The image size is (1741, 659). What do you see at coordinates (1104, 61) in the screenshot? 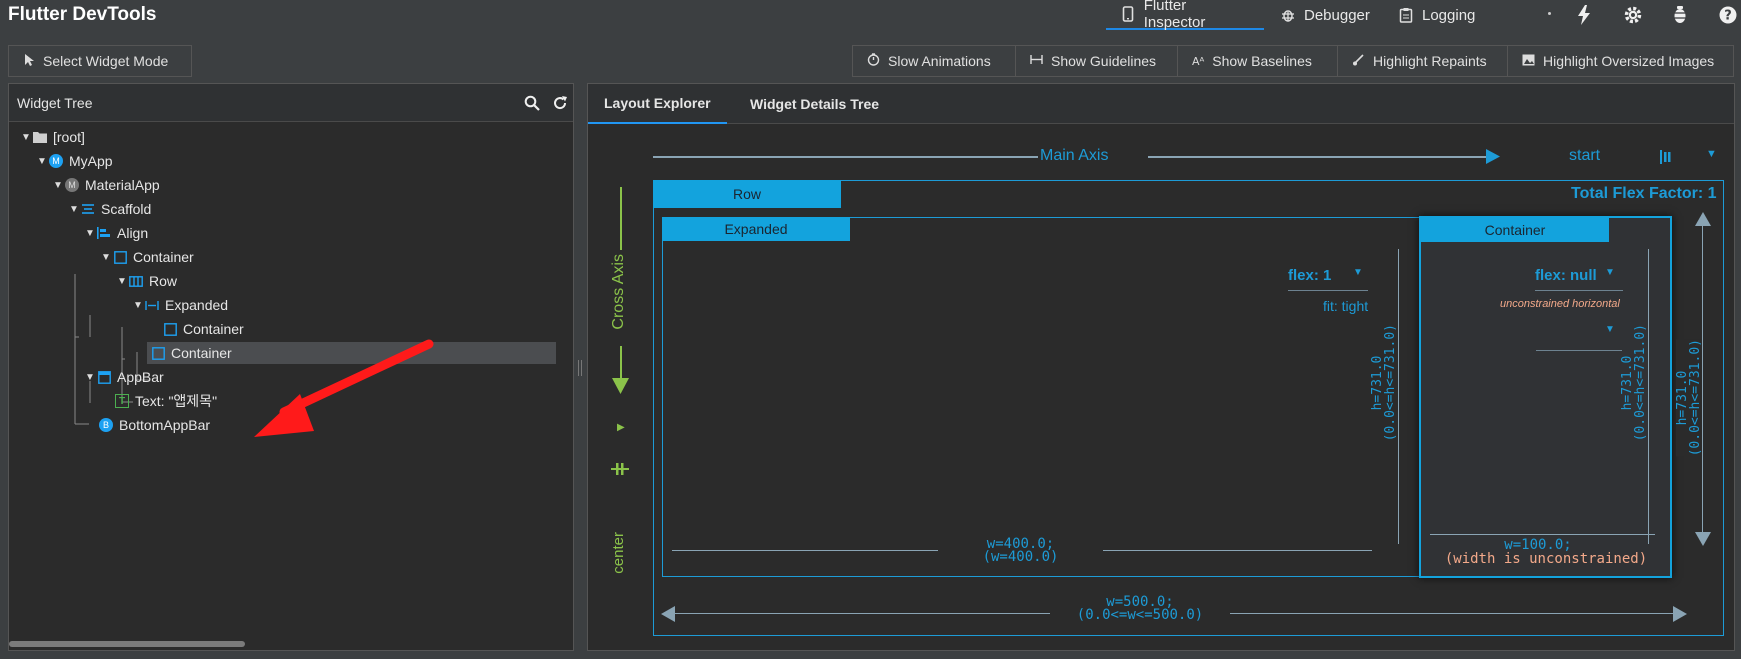
I see `button-label: Show Guidelines` at bounding box center [1104, 61].